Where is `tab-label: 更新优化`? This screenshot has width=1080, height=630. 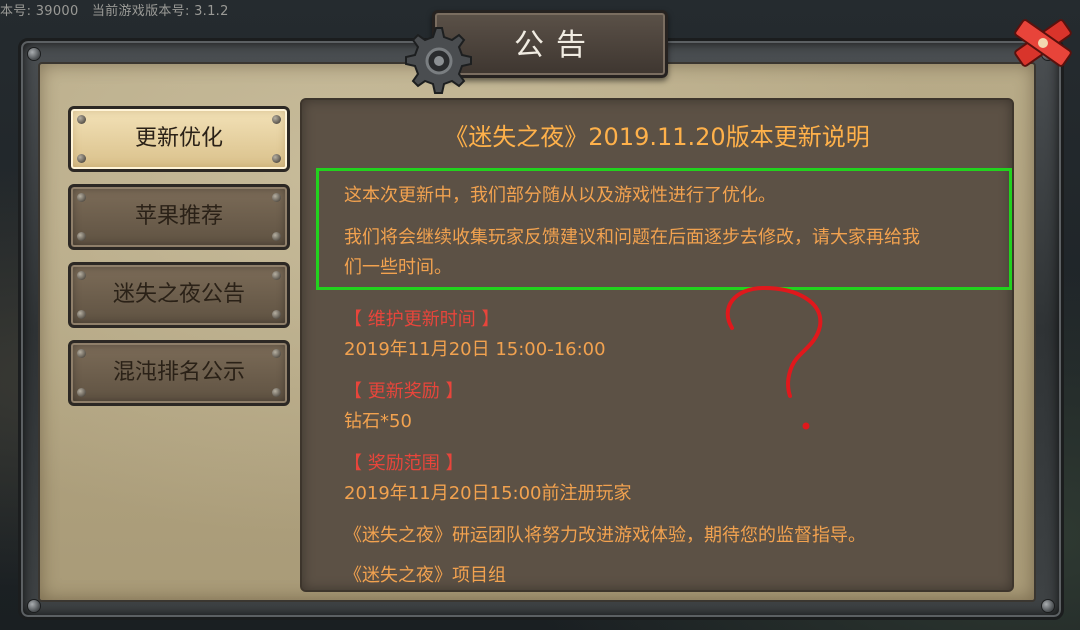 tab-label: 更新优化 is located at coordinates (178, 138).